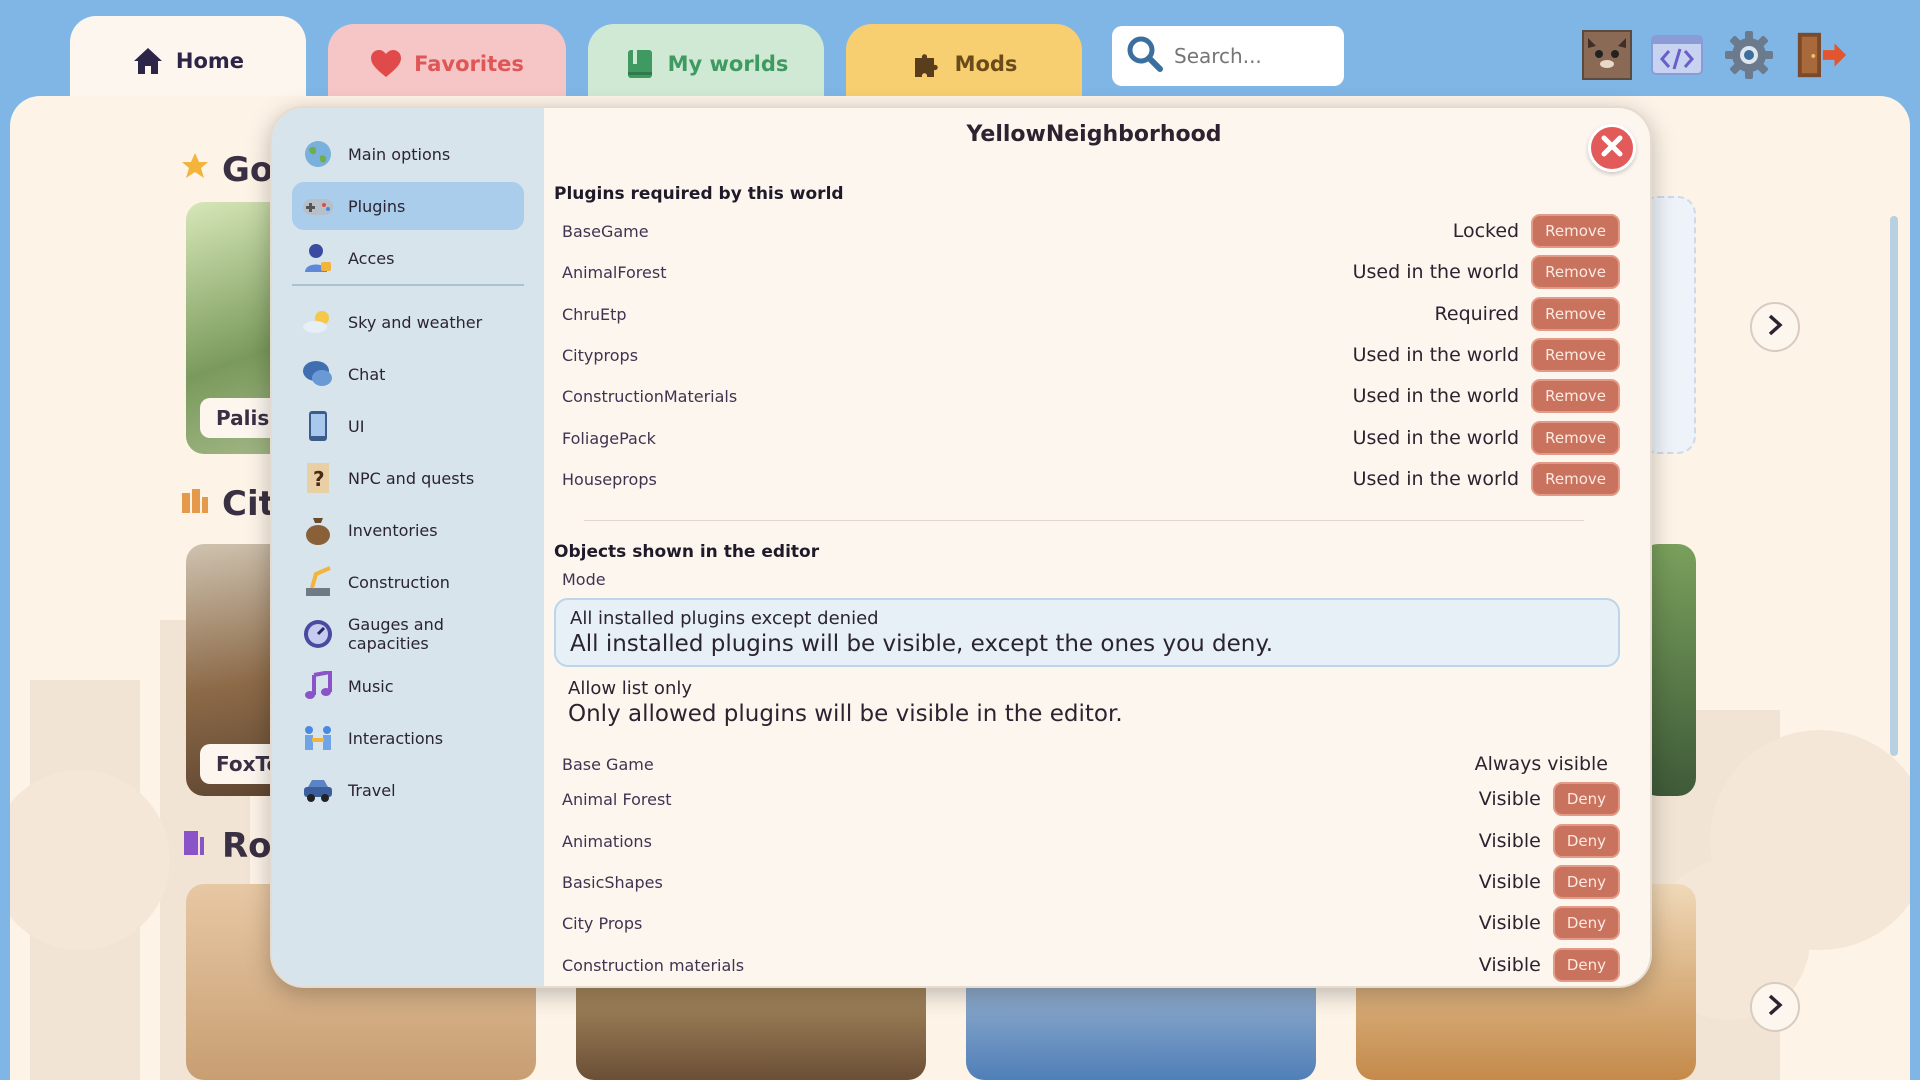 The height and width of the screenshot is (1080, 1920). What do you see at coordinates (408, 154) in the screenshot?
I see `sidebar-item-main-options: Main options` at bounding box center [408, 154].